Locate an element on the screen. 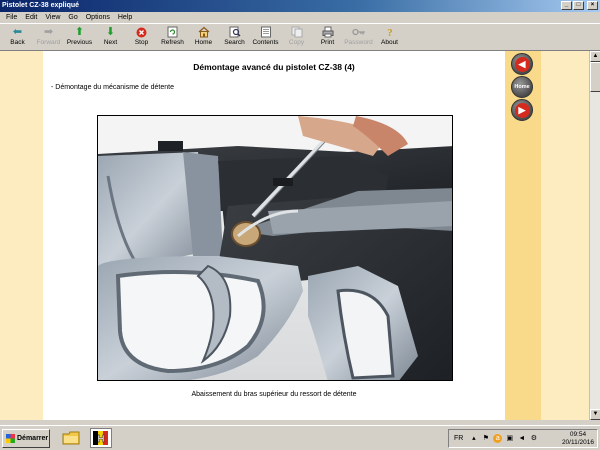  refresh-button: Refresh is located at coordinates (172, 37).